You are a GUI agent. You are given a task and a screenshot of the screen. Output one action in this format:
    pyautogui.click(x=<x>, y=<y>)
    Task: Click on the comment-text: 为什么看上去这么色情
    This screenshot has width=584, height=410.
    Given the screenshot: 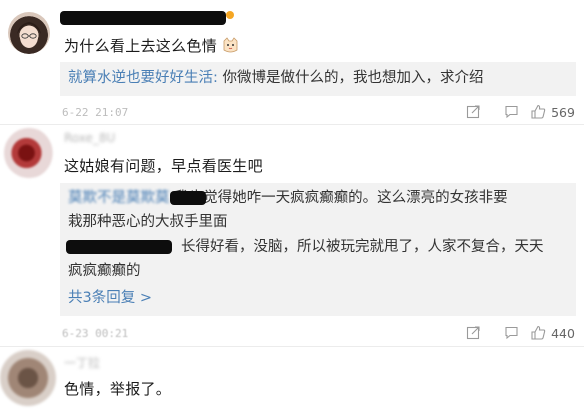 What is the action you would take?
    pyautogui.click(x=151, y=46)
    